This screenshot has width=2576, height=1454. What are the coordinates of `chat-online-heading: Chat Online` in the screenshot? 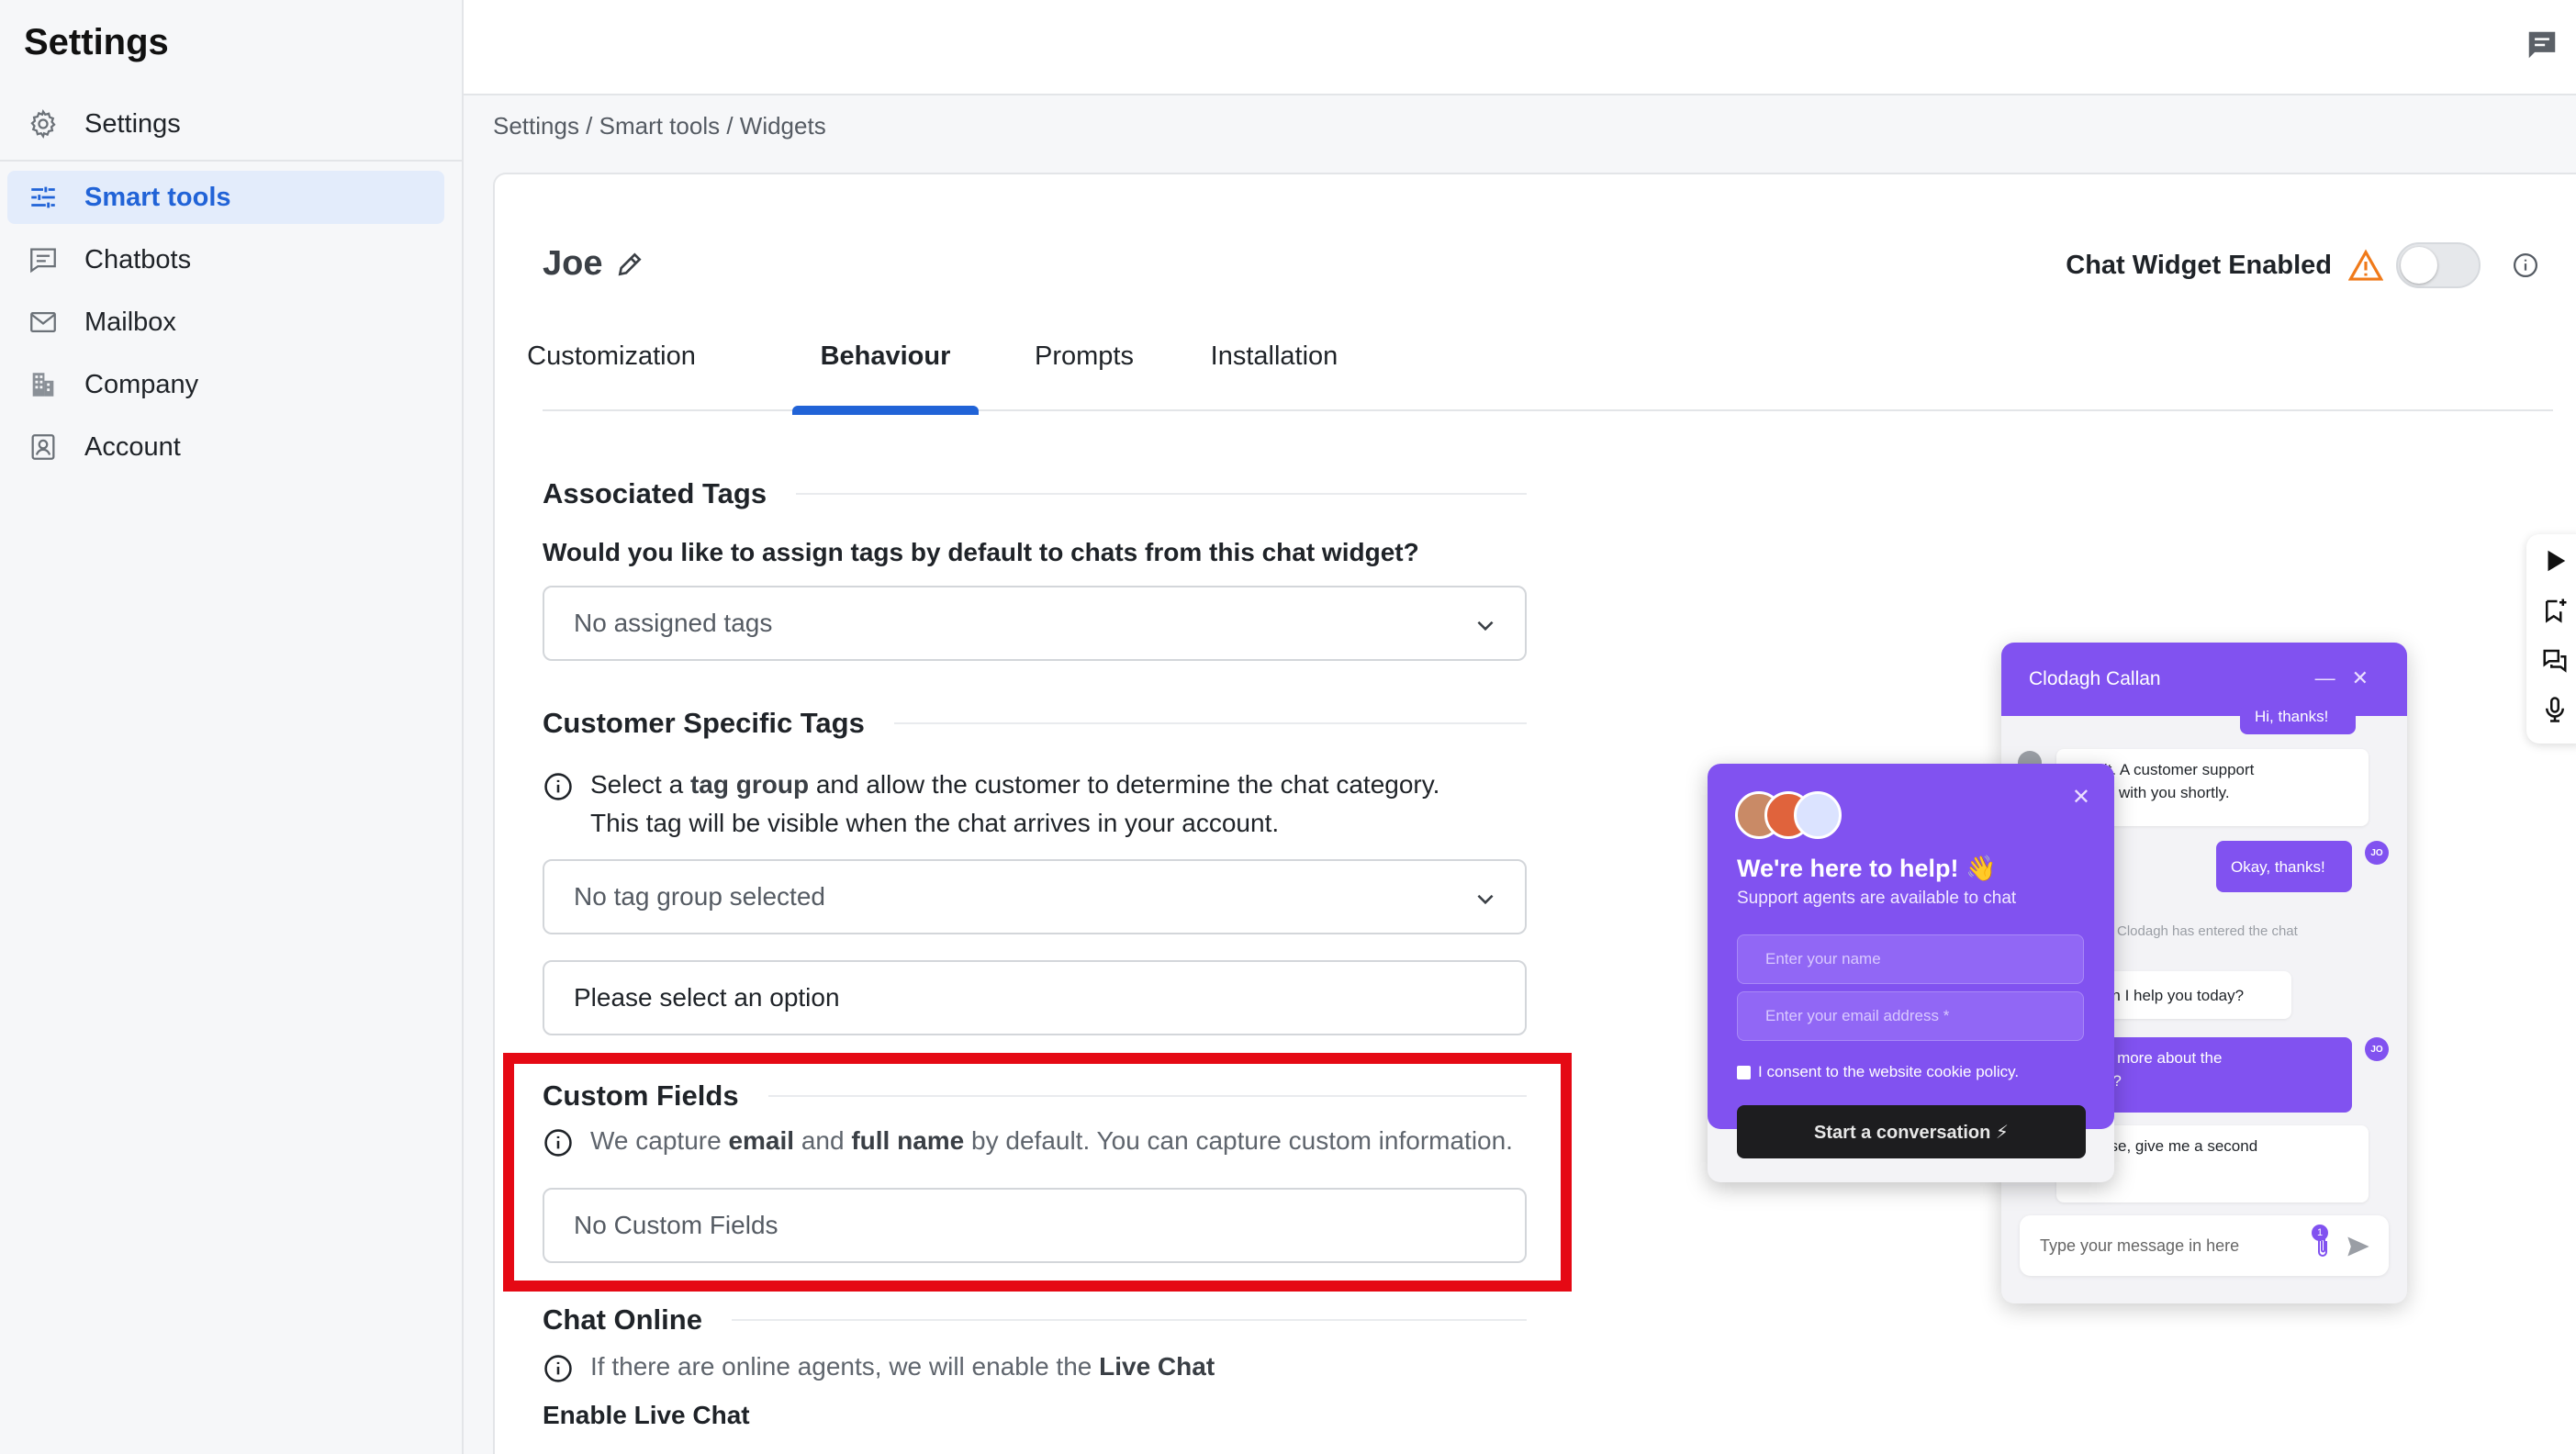 It's located at (1035, 1320).